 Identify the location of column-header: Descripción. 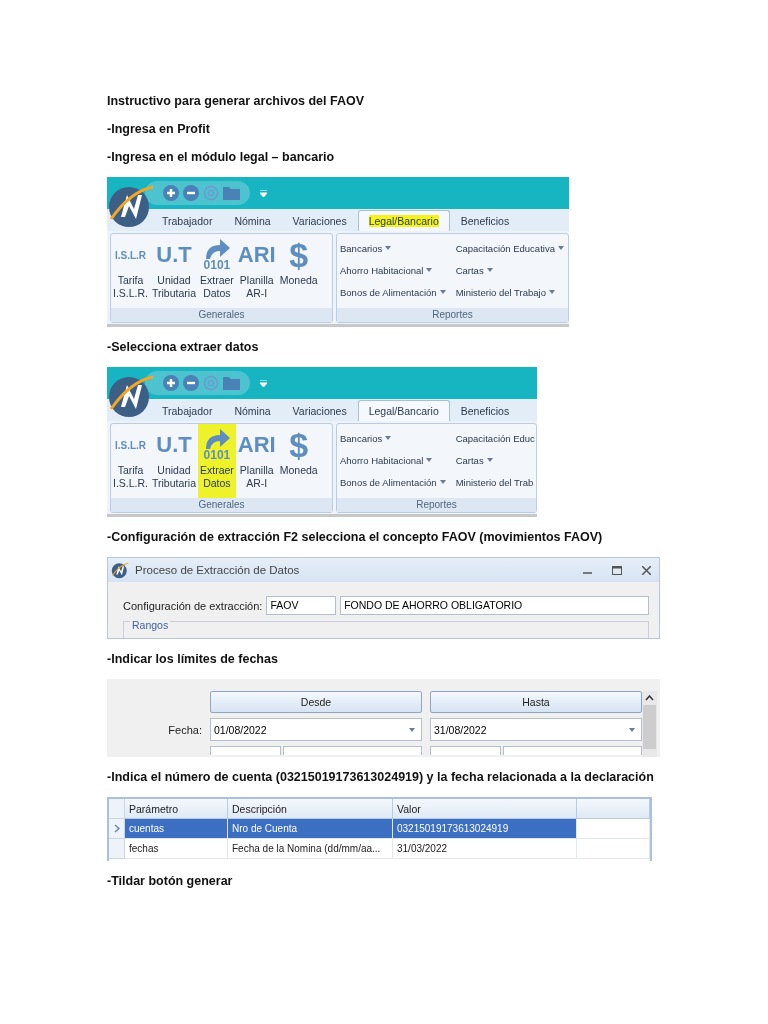
(310, 809).